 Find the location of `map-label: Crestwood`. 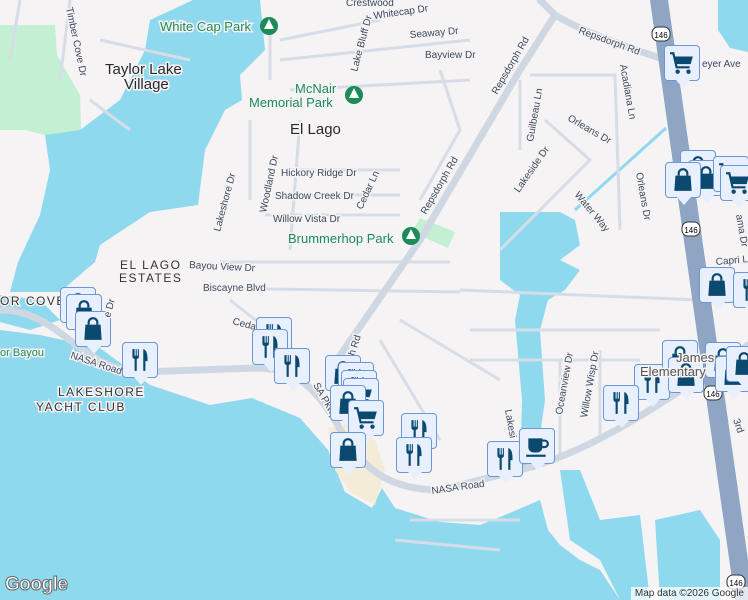

map-label: Crestwood is located at coordinates (370, 4).